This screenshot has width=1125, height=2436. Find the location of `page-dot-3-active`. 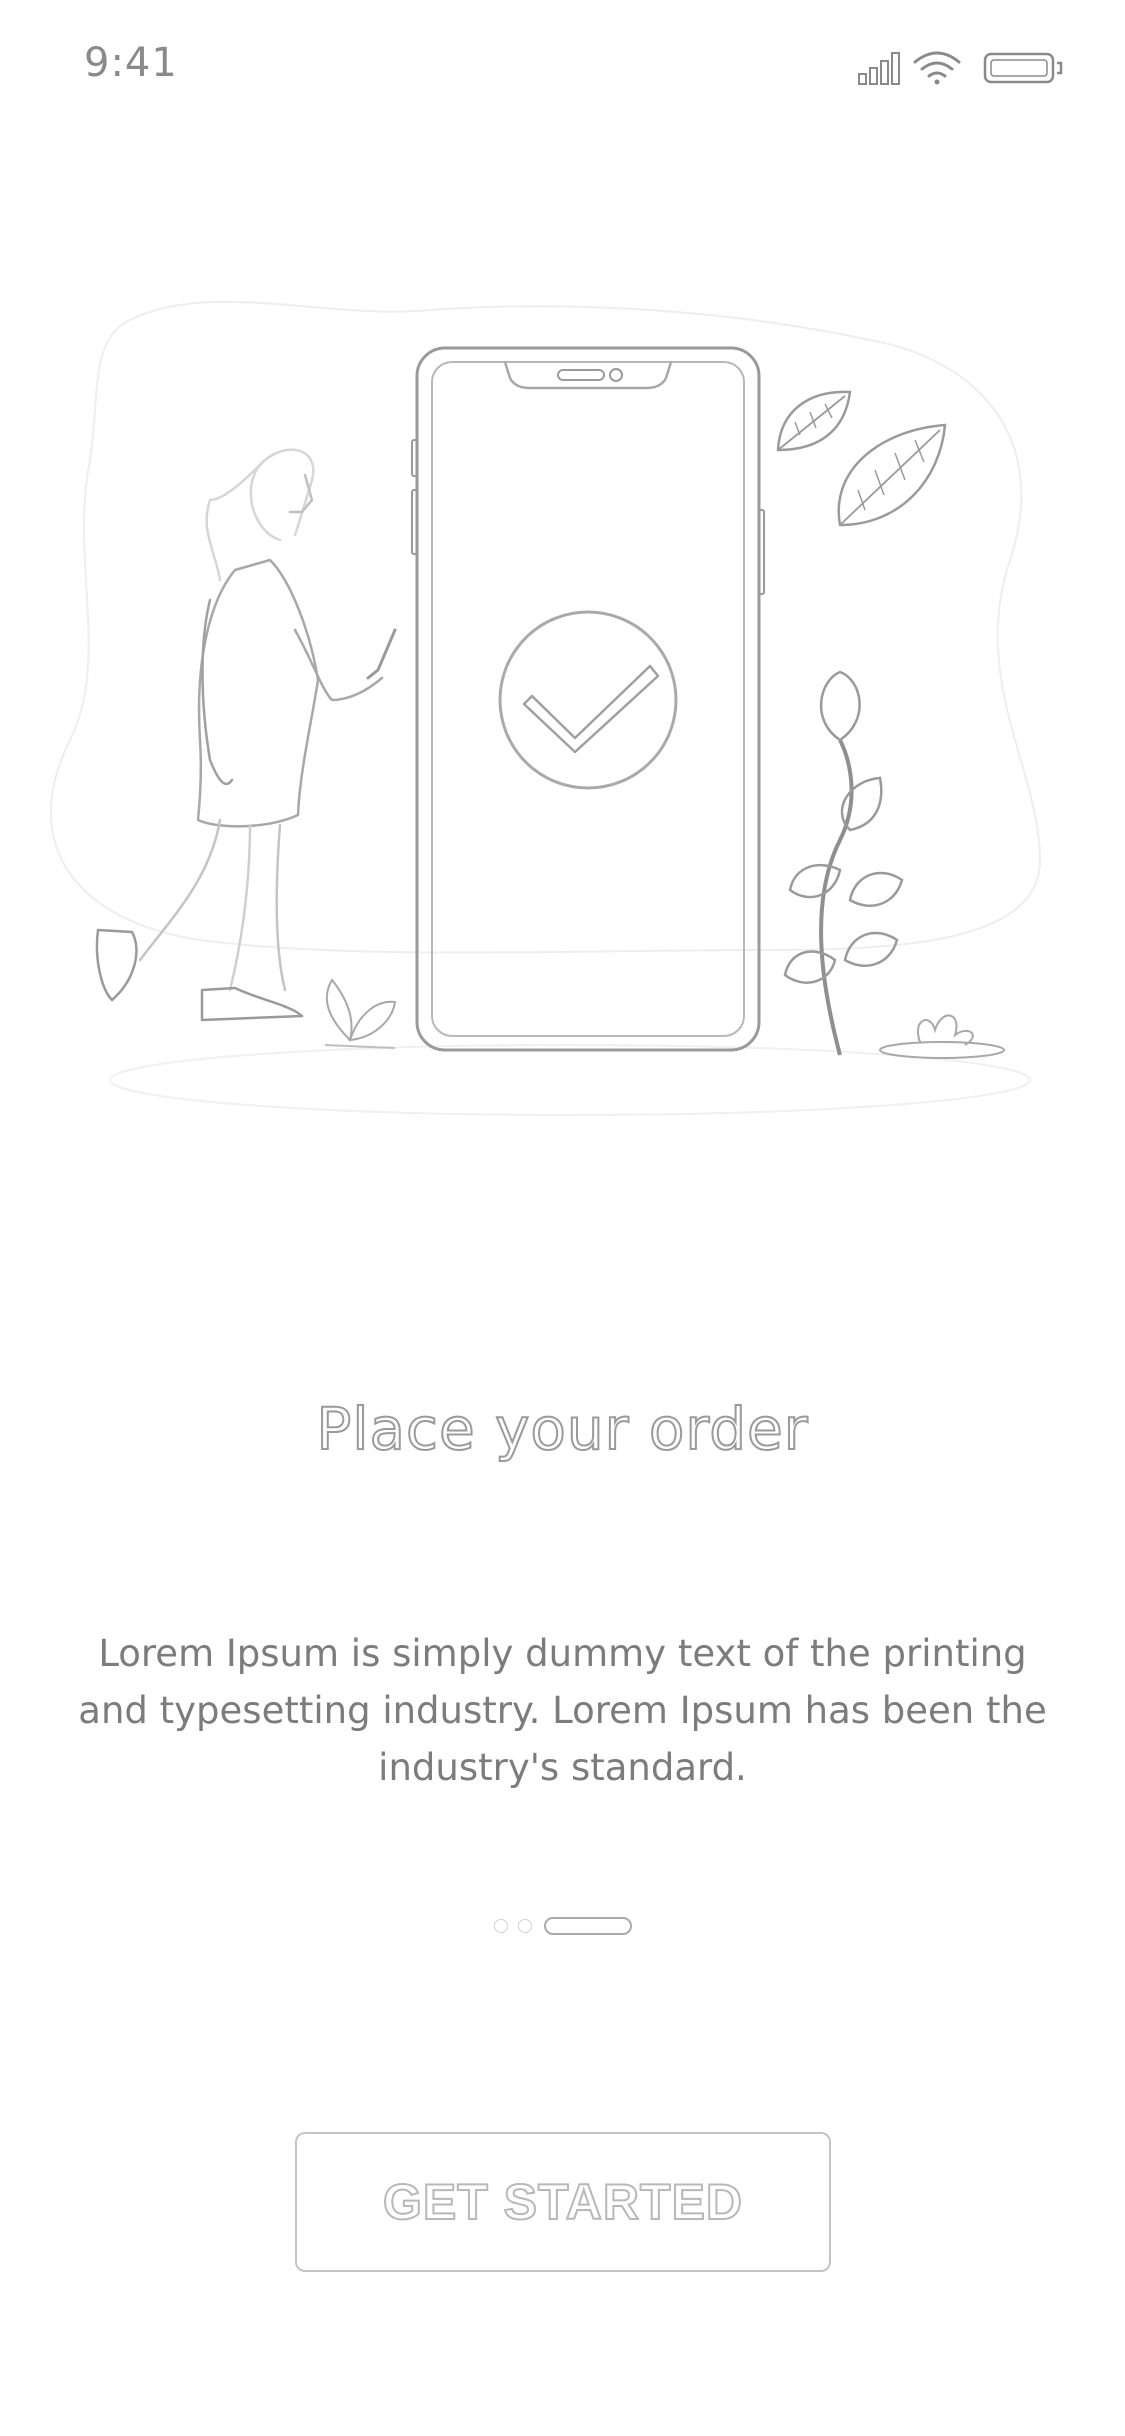

page-dot-3-active is located at coordinates (587, 1926).